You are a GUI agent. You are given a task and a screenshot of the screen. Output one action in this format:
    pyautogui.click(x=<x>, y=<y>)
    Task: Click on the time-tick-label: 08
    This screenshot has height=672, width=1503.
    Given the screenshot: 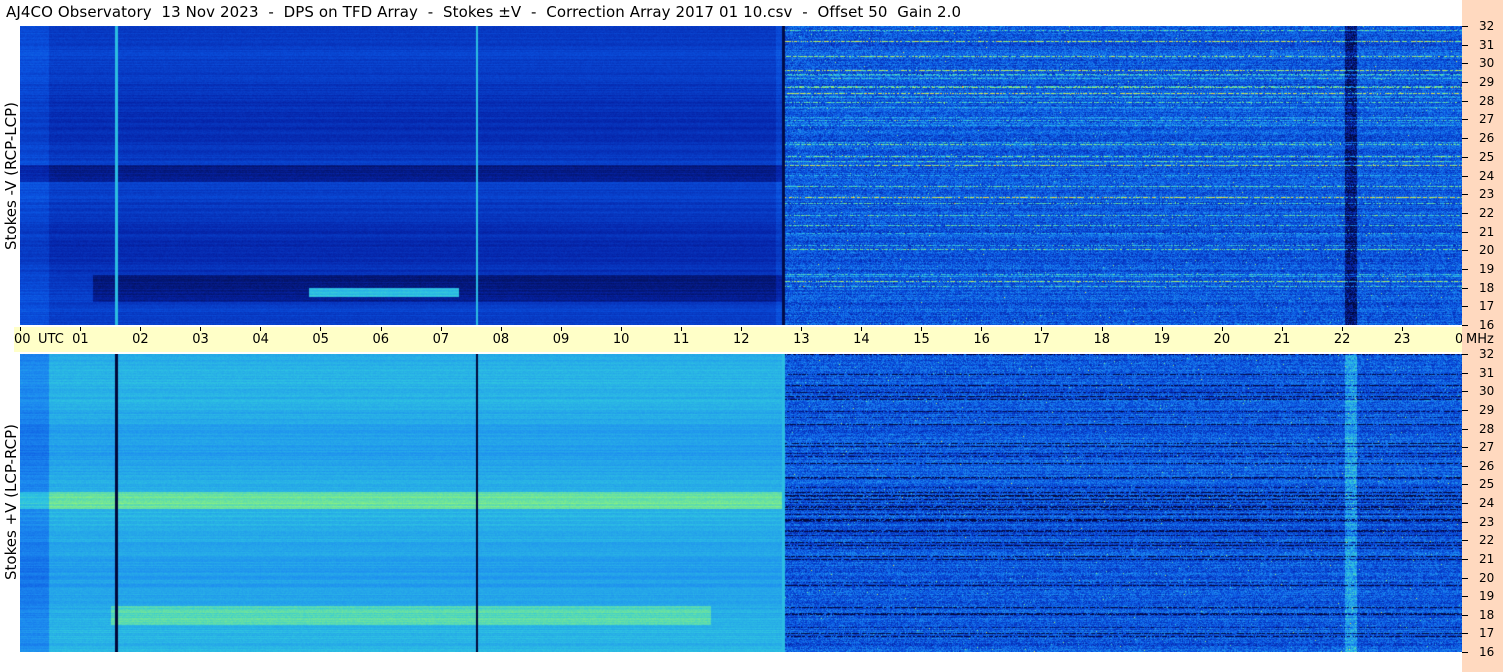 What is the action you would take?
    pyautogui.click(x=501, y=339)
    